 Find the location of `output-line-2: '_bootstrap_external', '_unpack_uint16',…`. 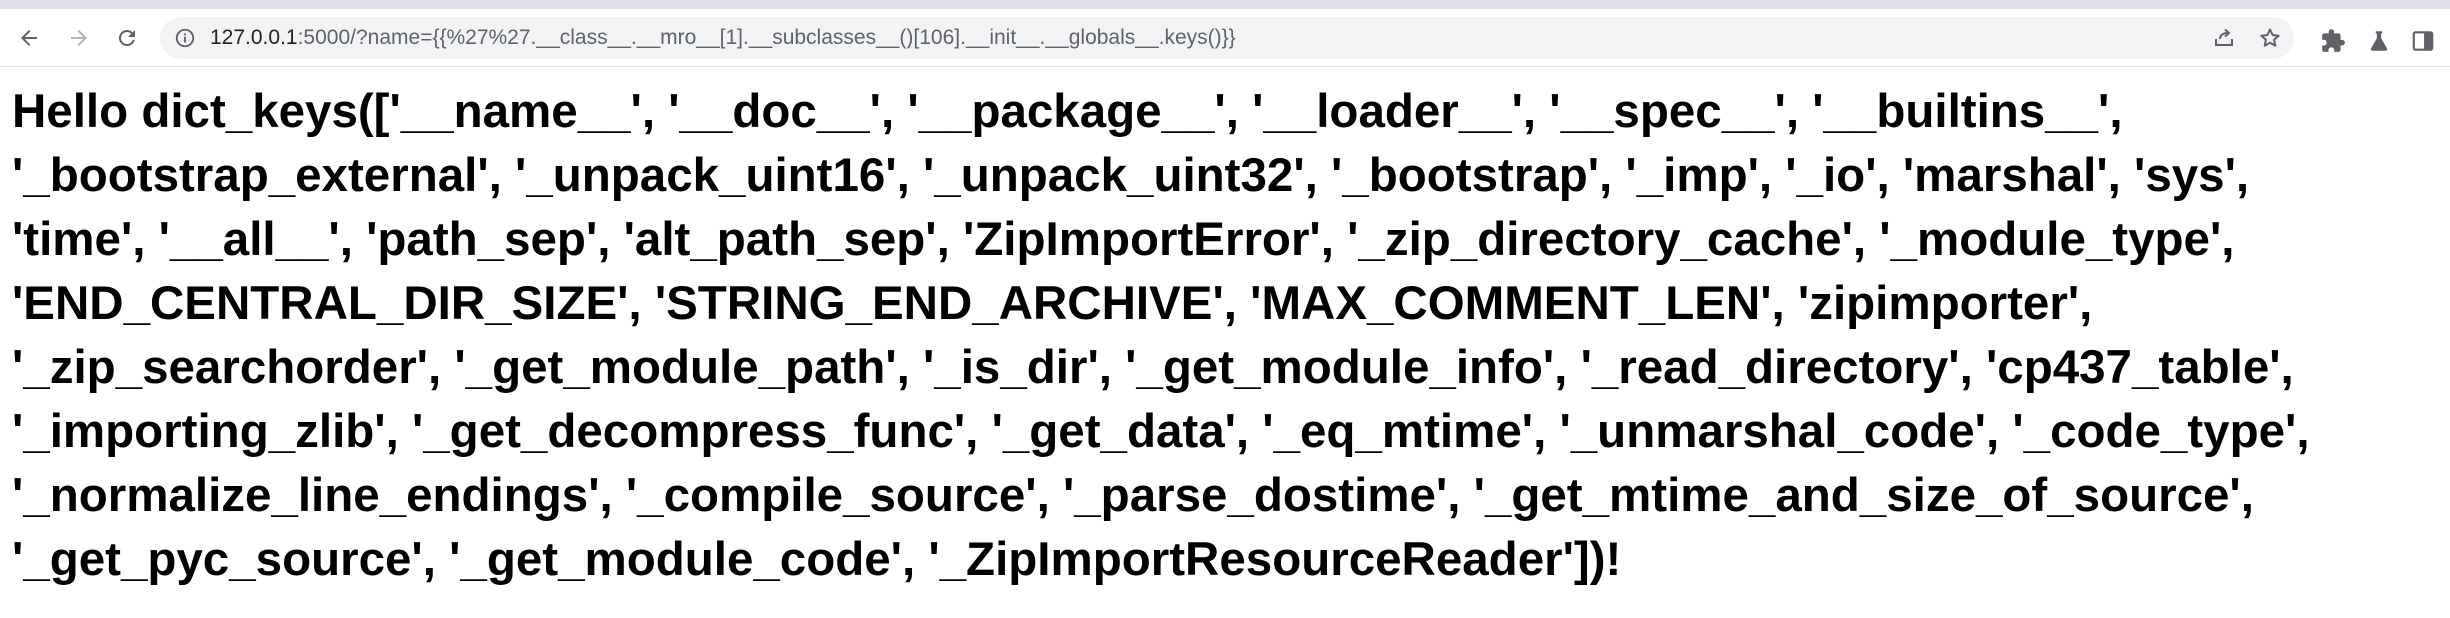

output-line-2: '_bootstrap_external', '_unpack_uint16',… is located at coordinates (1131, 175).